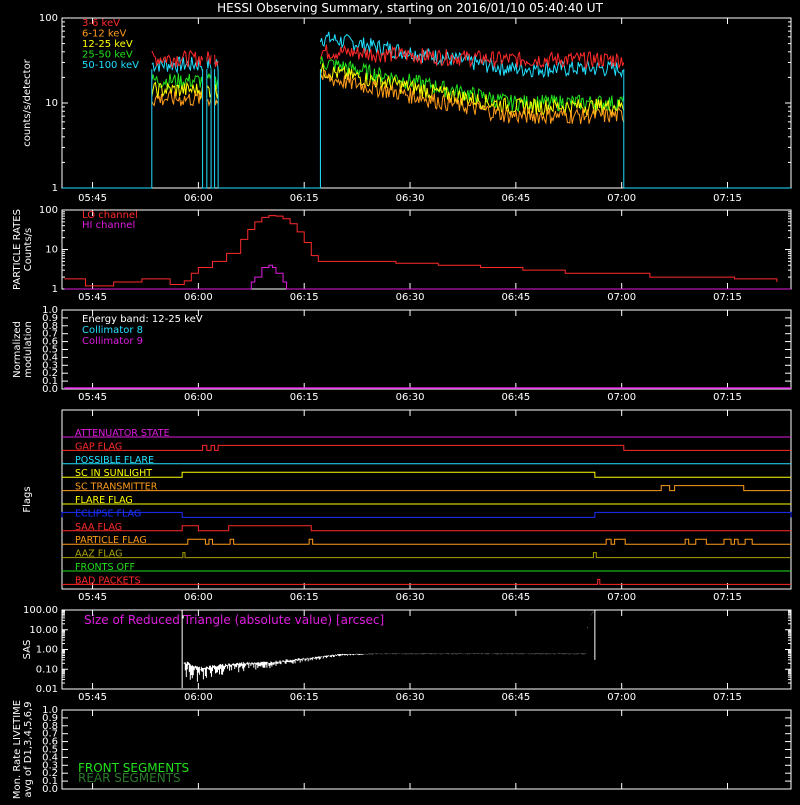 The height and width of the screenshot is (805, 800). I want to click on y-axis-label: Flags, so click(27, 499).